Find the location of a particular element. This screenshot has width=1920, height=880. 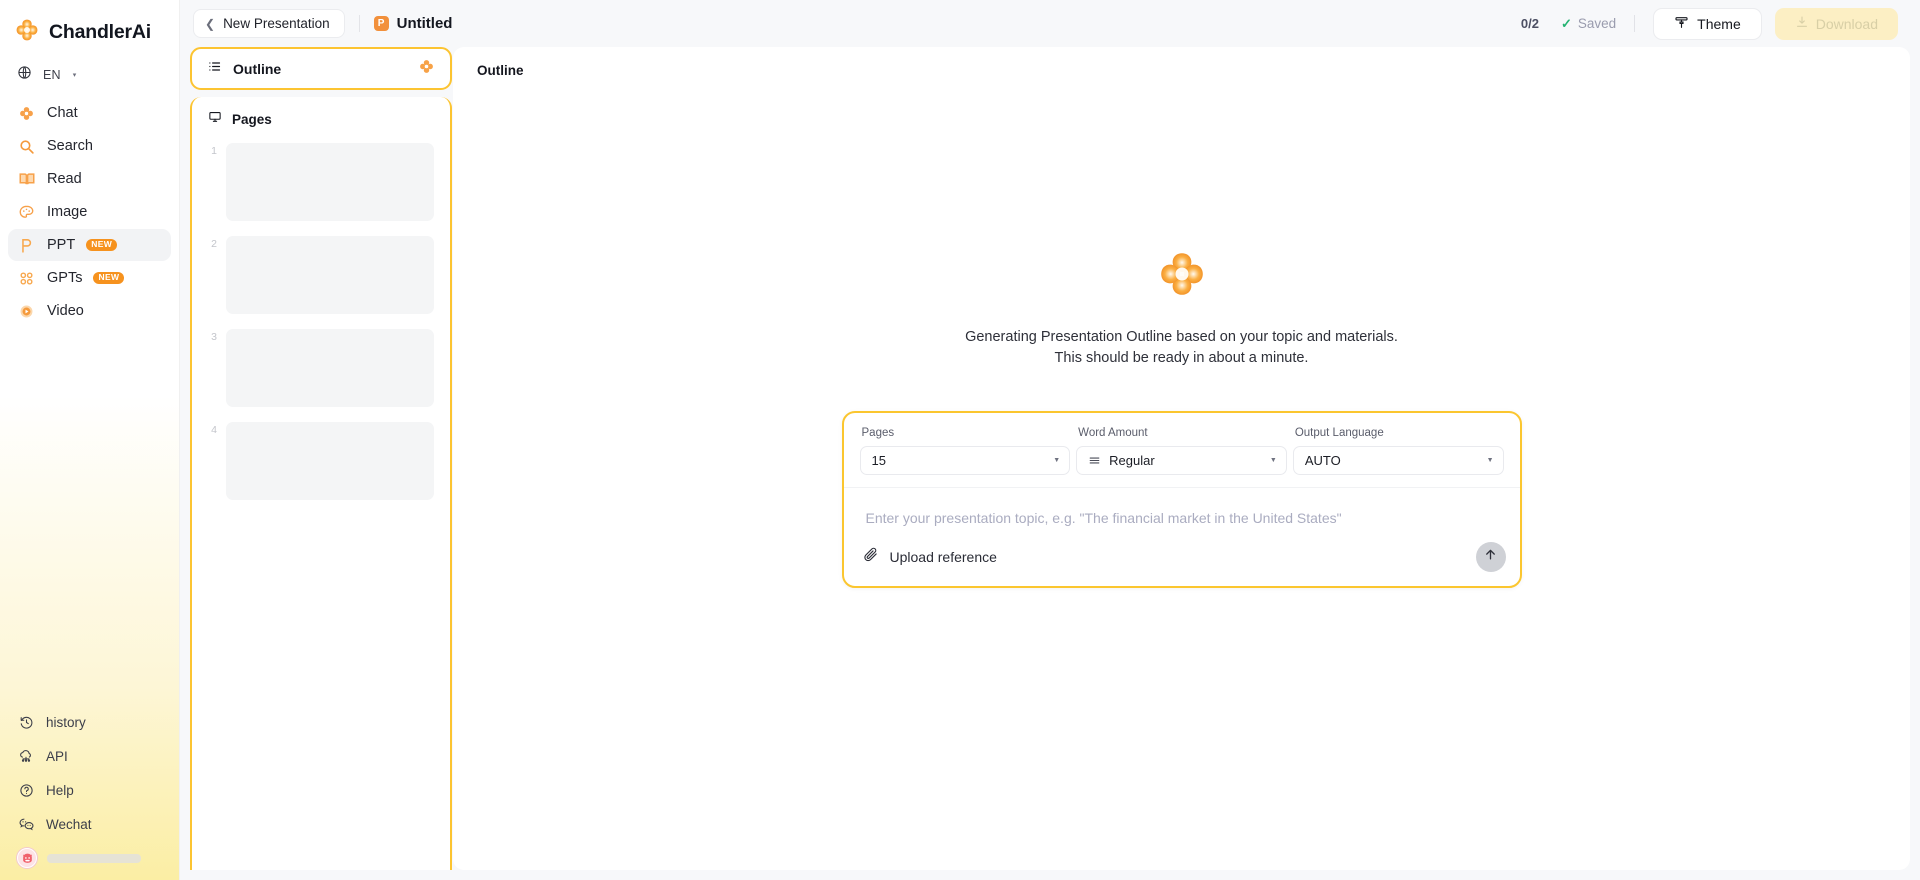

cloud-api-icon is located at coordinates (26, 756).